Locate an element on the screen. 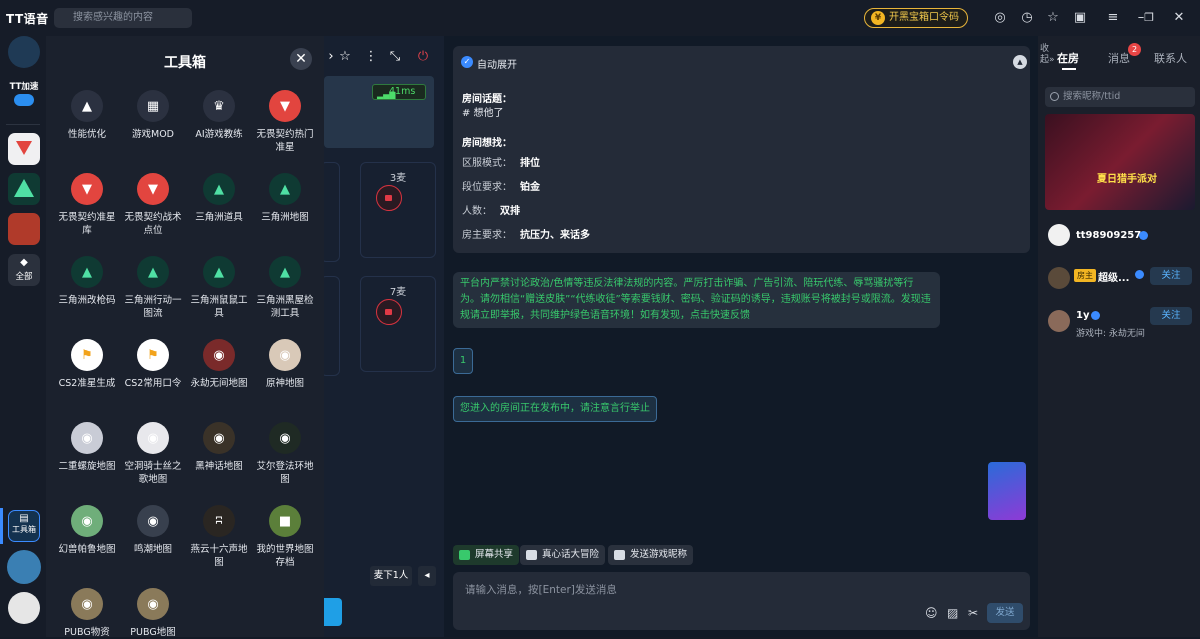 This screenshot has height=639, width=1200. auto-expand-toggle: 自动展开 is located at coordinates (497, 63).